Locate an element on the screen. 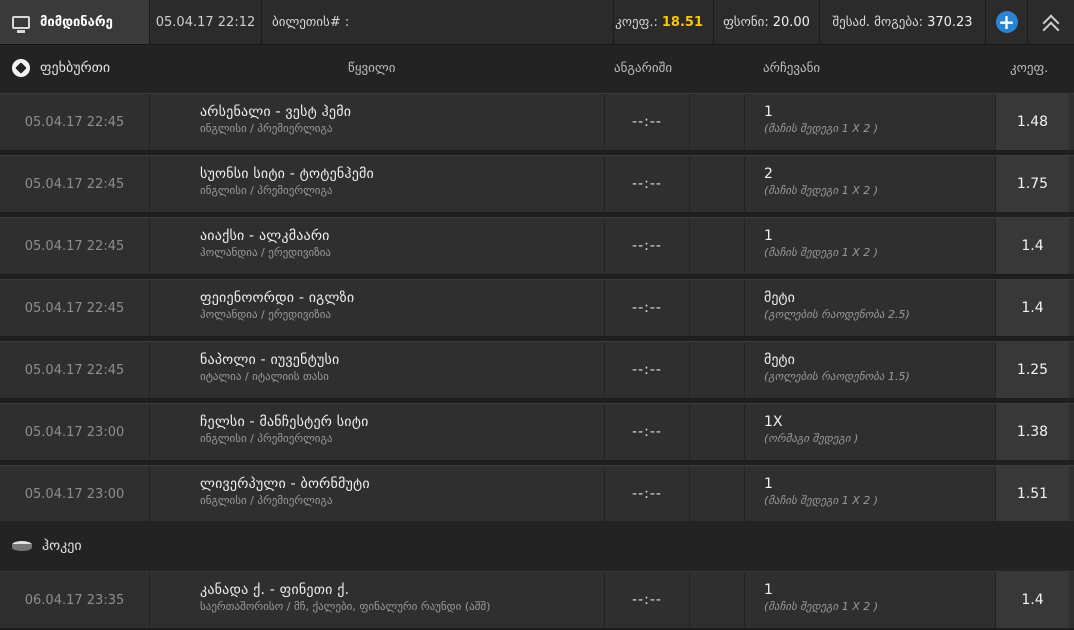  selection: 2 is located at coordinates (768, 174).